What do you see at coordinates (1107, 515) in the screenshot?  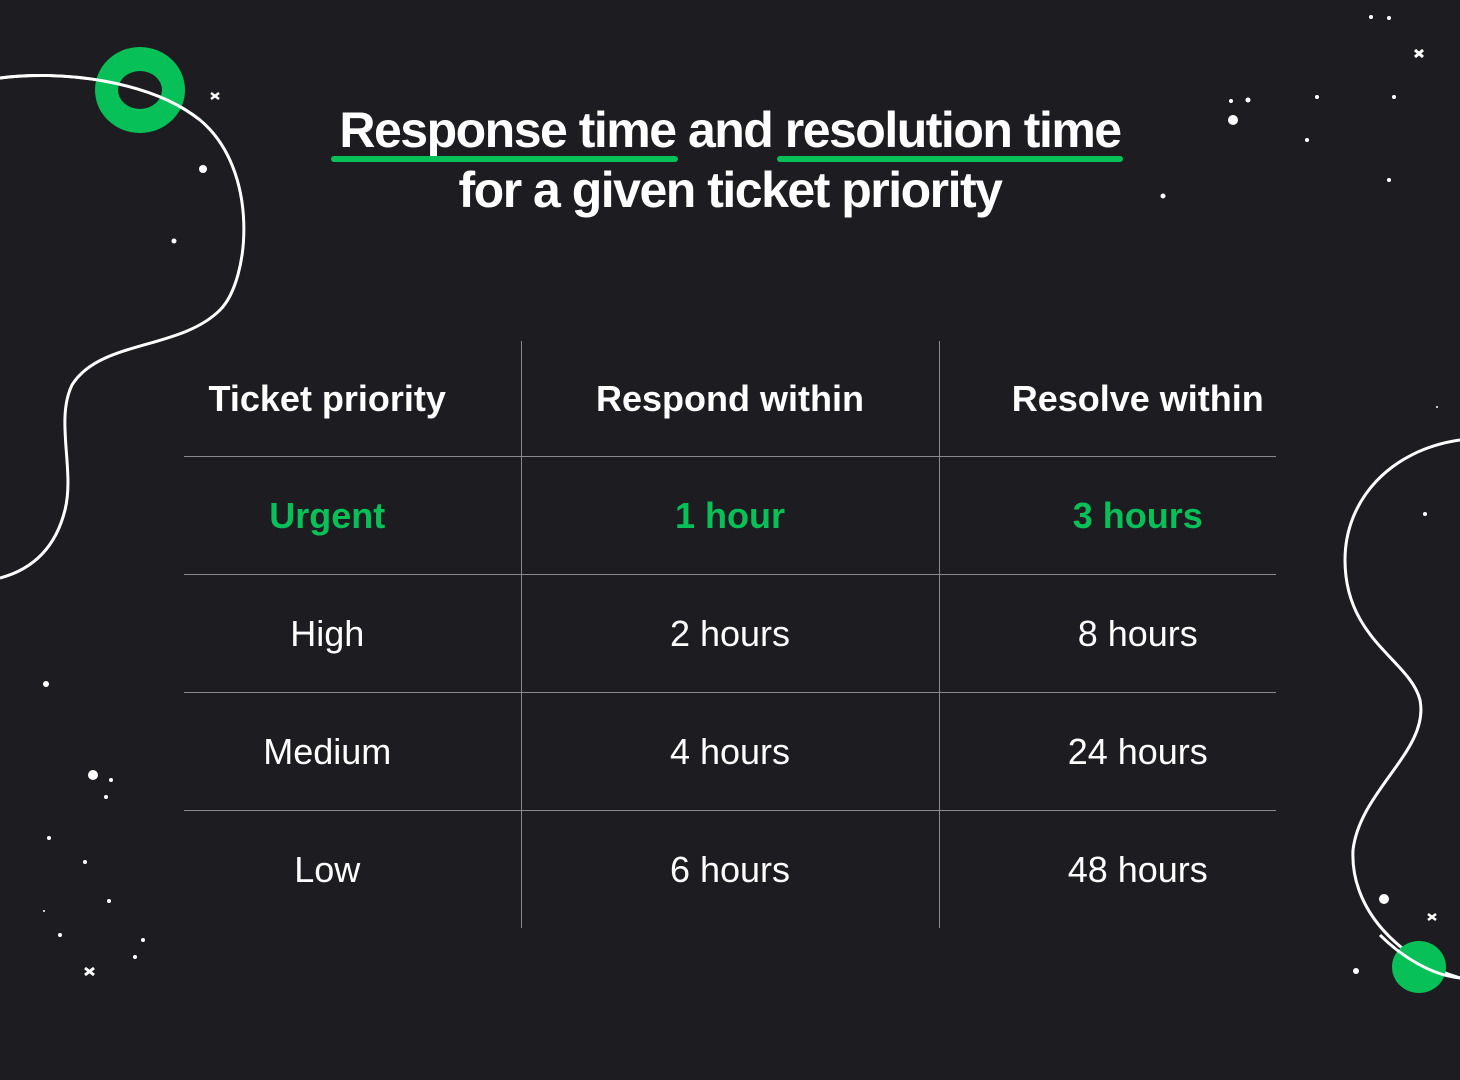 I see `resolve-cell: 3 hours` at bounding box center [1107, 515].